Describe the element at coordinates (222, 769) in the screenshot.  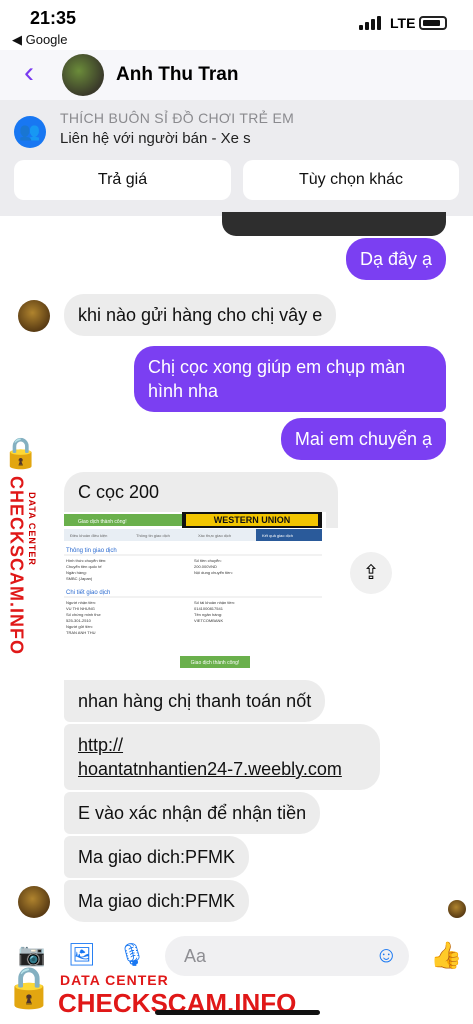
I see `link-line: hoantatnhantien24-7.weebly.com` at that location.